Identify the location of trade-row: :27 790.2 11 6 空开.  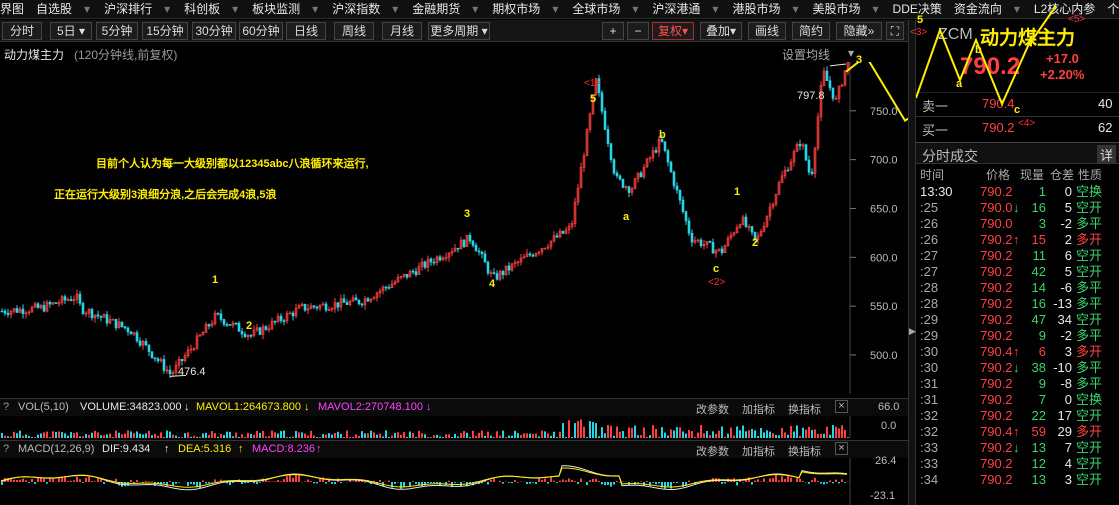
(1017, 255).